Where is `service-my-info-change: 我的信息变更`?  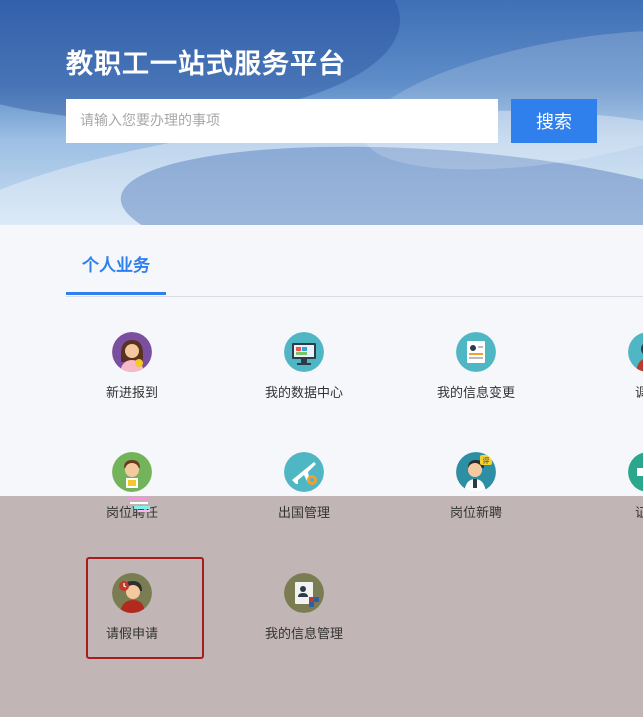
service-my-info-change: 我的信息变更 is located at coordinates (476, 372).